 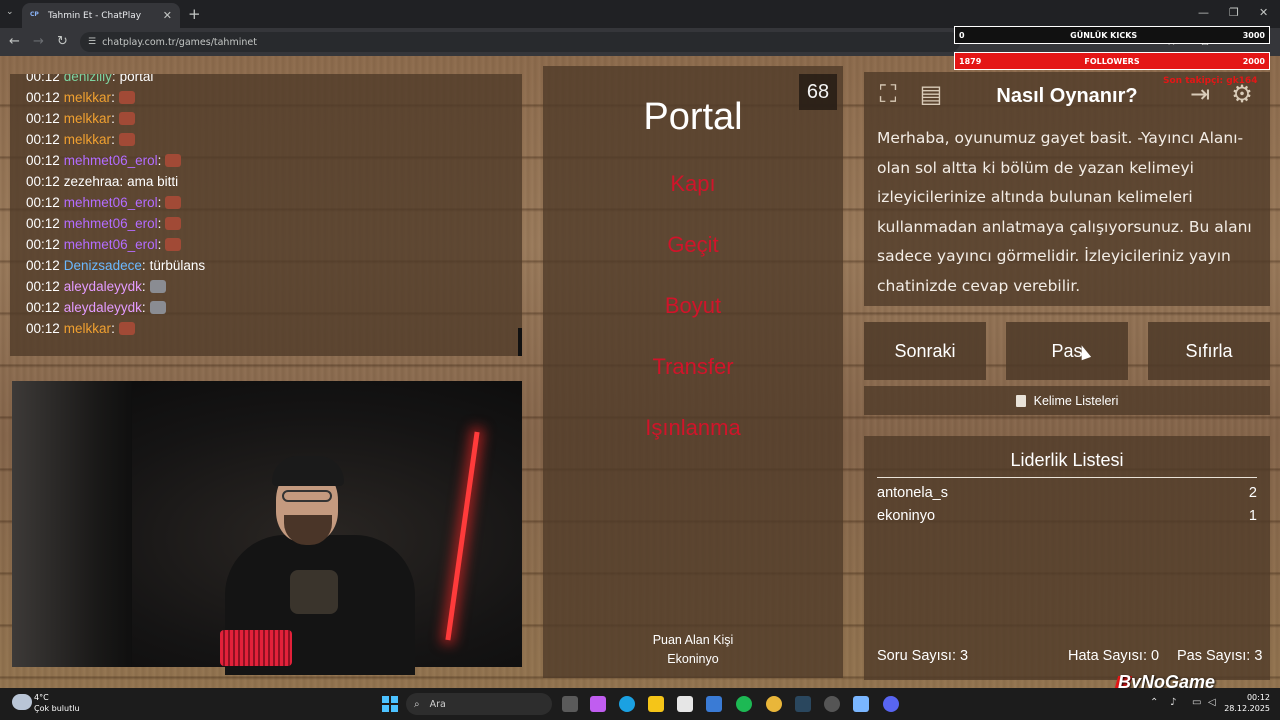 What do you see at coordinates (92, 181) in the screenshot?
I see `chat-username: zezehraa` at bounding box center [92, 181].